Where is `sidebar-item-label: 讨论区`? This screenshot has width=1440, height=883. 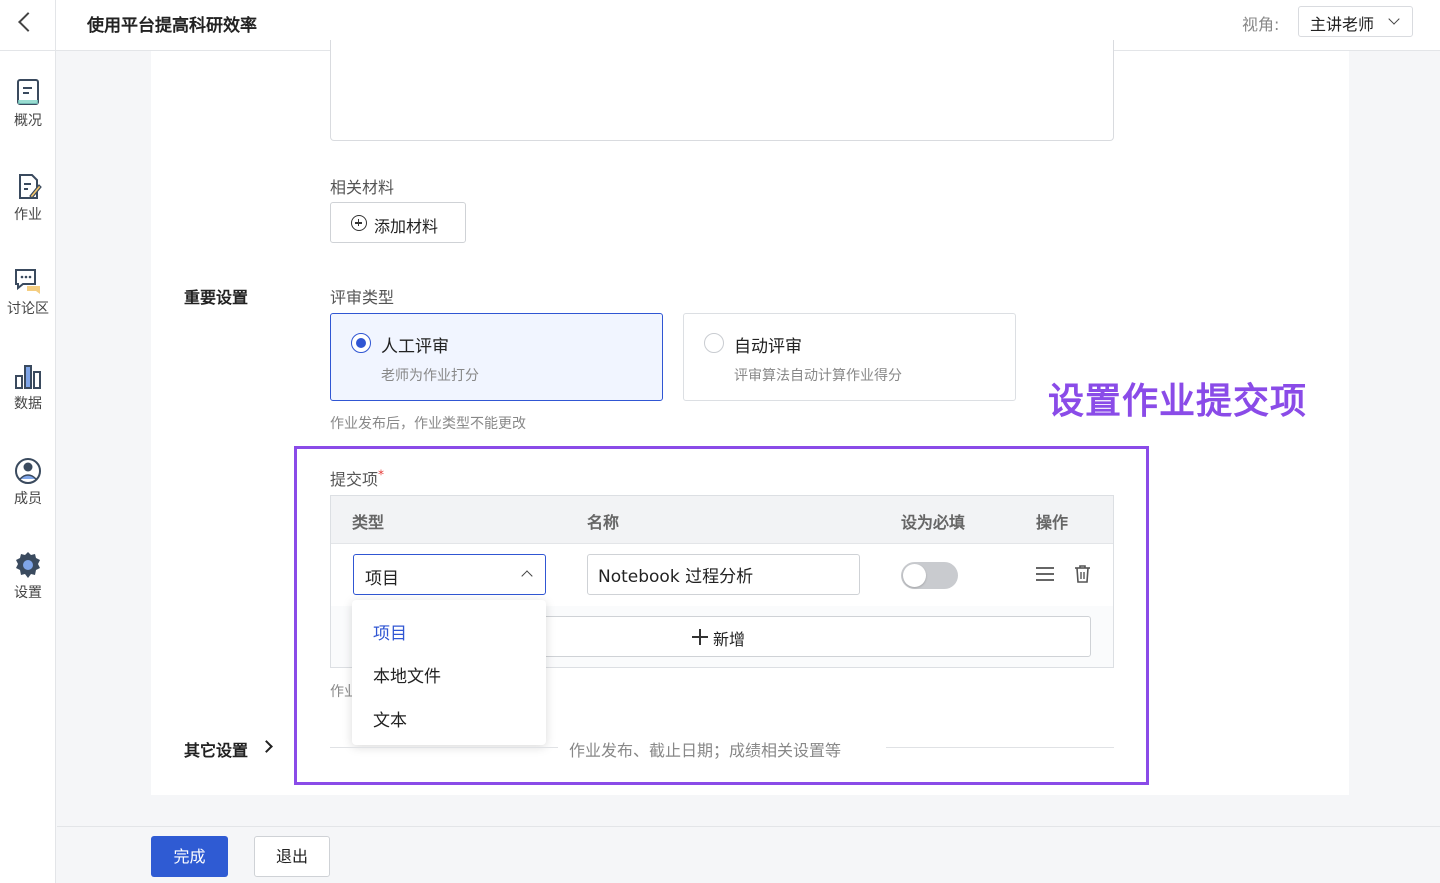 sidebar-item-label: 讨论区 is located at coordinates (28, 309).